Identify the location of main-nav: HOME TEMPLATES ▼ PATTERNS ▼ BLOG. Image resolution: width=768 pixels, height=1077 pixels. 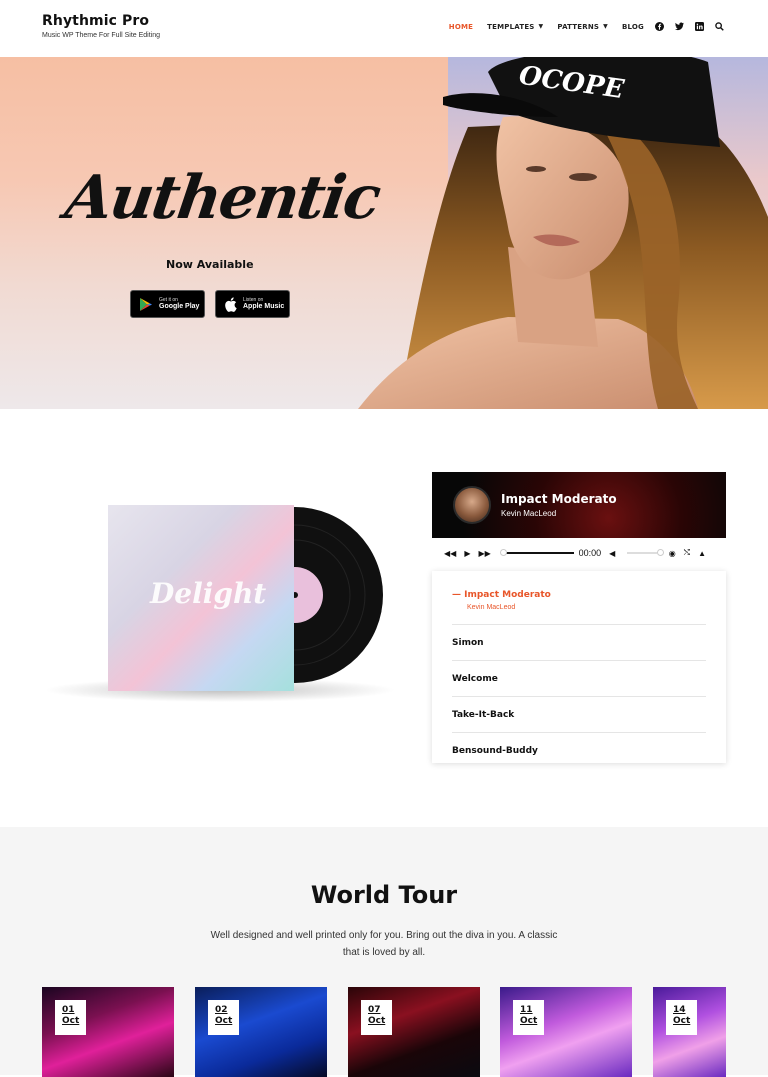
(579, 26).